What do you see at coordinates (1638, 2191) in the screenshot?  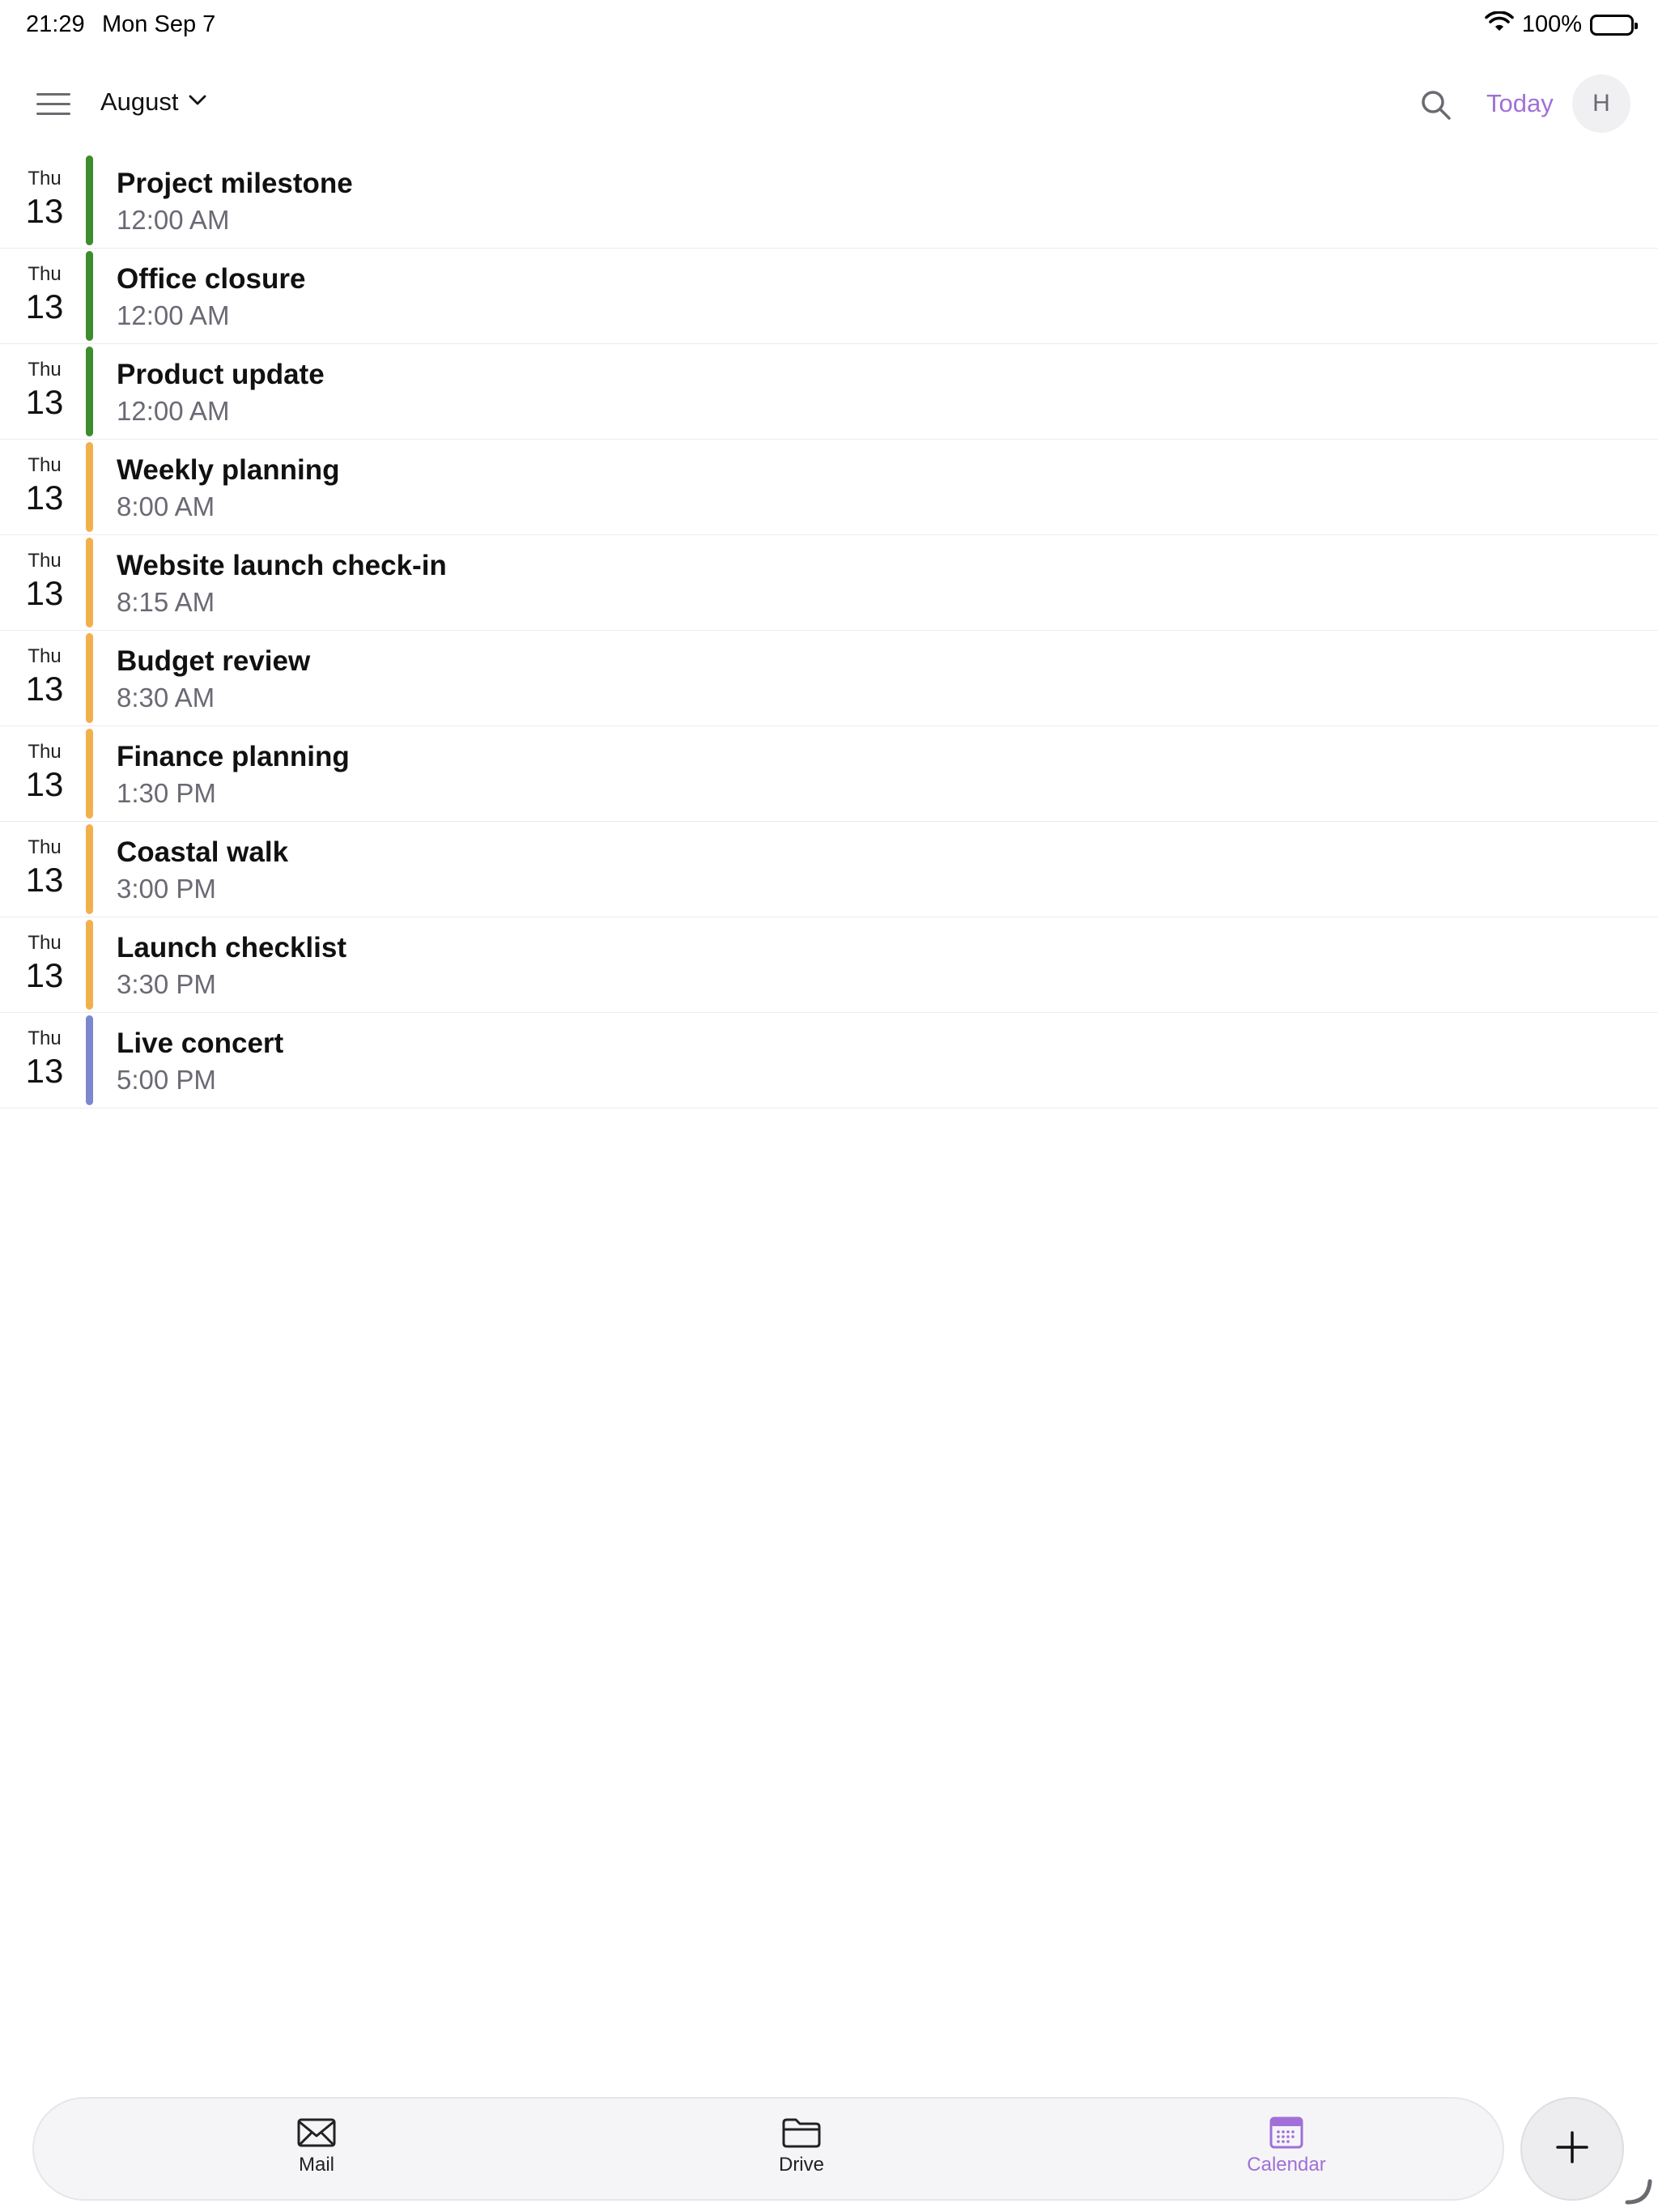 I see `resize-handle-icon` at bounding box center [1638, 2191].